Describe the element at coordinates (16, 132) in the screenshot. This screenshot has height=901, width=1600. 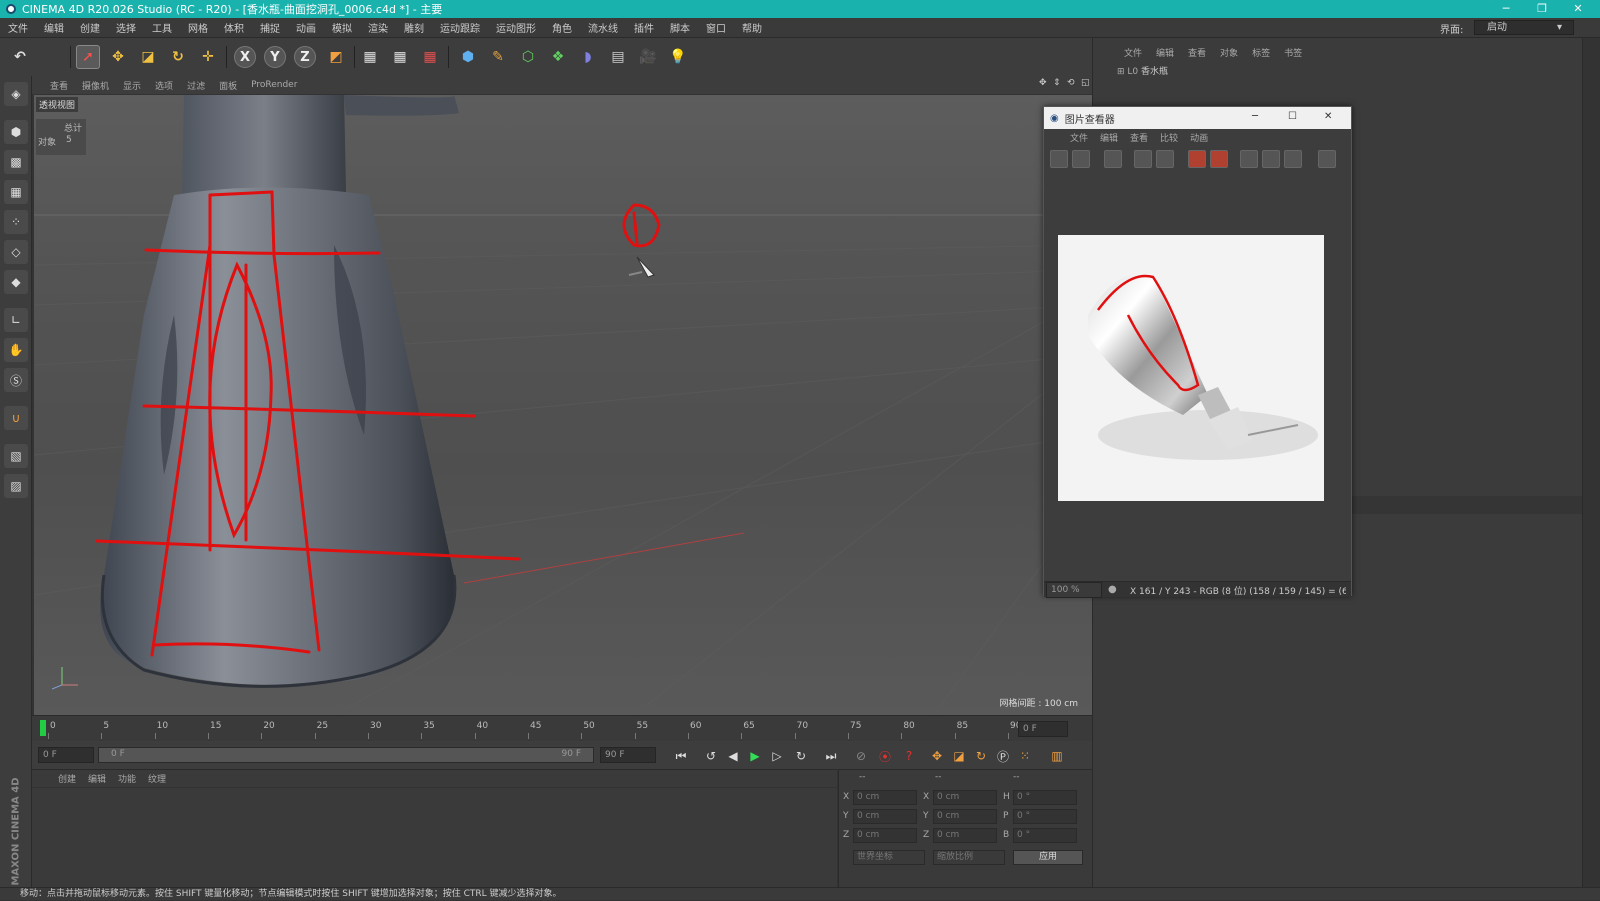
I see `model-mode-button: ⬢` at that location.